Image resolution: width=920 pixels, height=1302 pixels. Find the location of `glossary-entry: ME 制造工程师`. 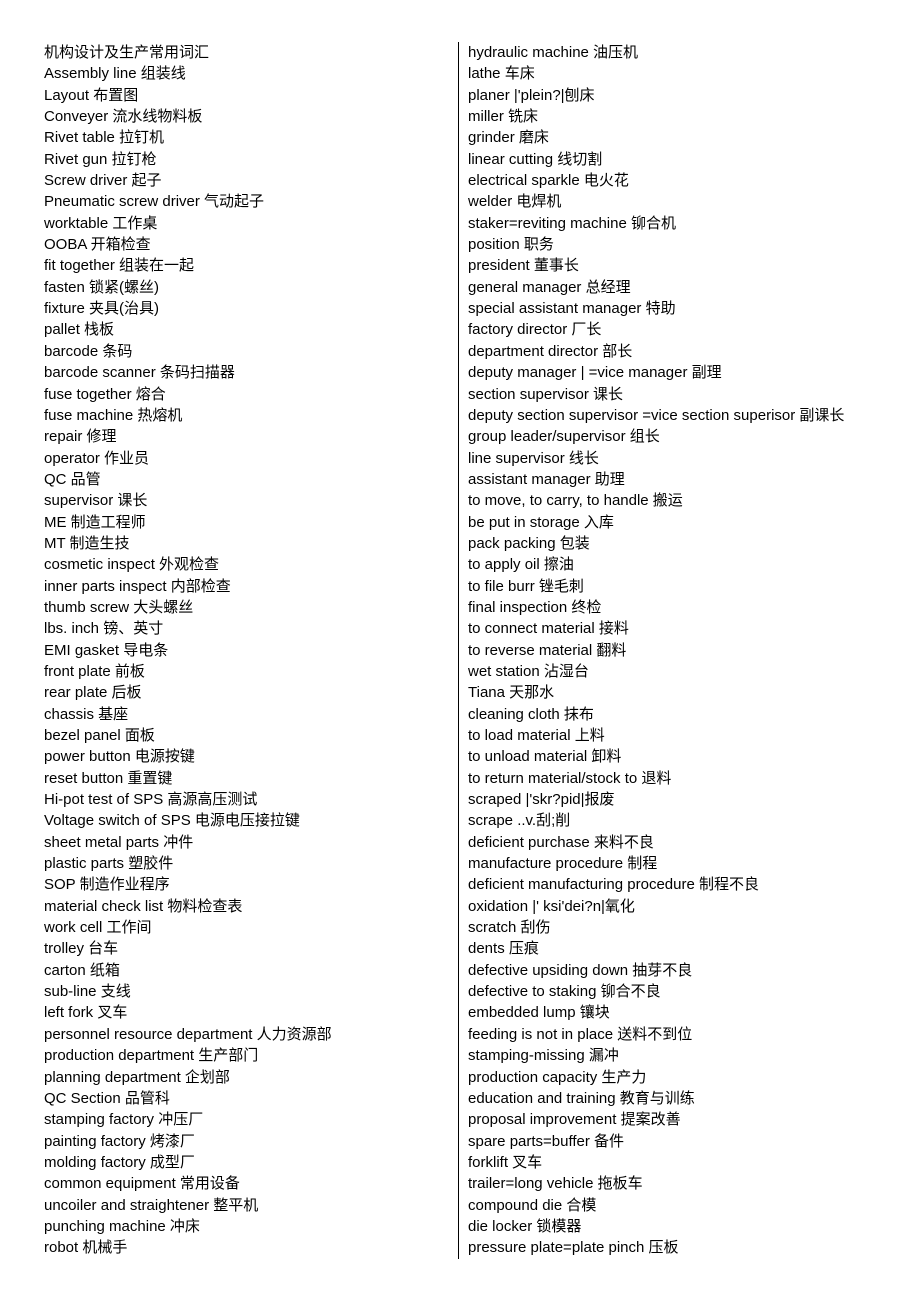

glossary-entry: ME 制造工程师 is located at coordinates (95, 522).